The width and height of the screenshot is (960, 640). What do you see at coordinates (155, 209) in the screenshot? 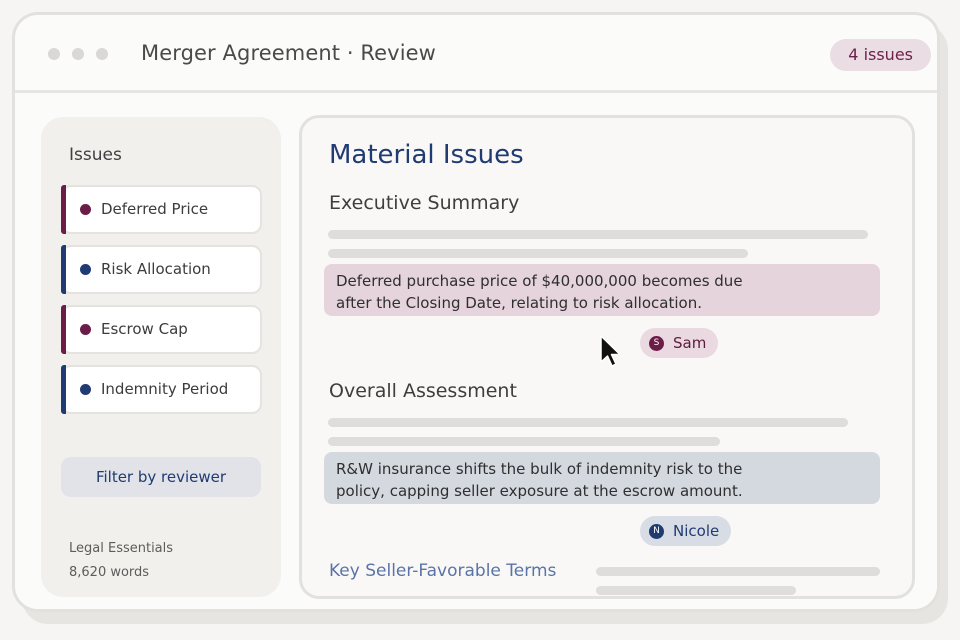
I see `issue-item-label: Deferred Price` at bounding box center [155, 209].